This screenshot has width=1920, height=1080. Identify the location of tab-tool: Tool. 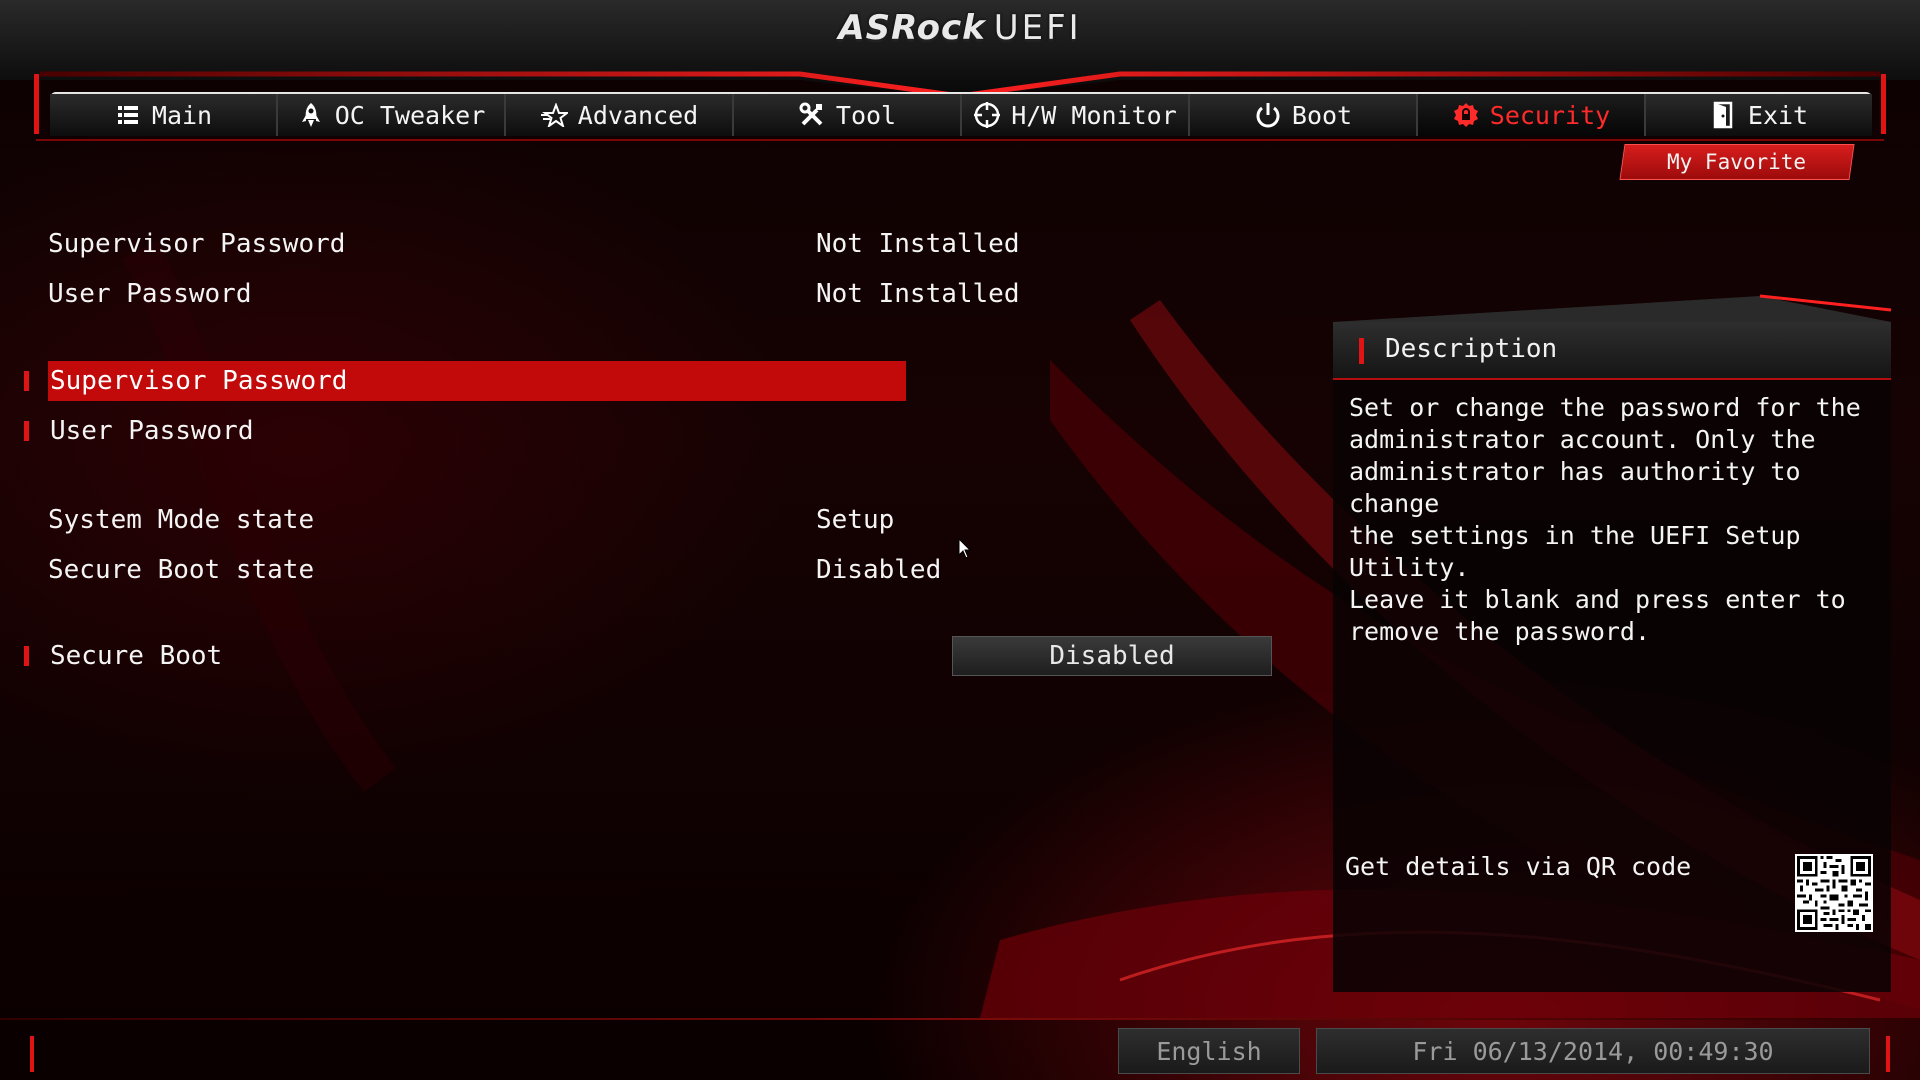
(848, 115).